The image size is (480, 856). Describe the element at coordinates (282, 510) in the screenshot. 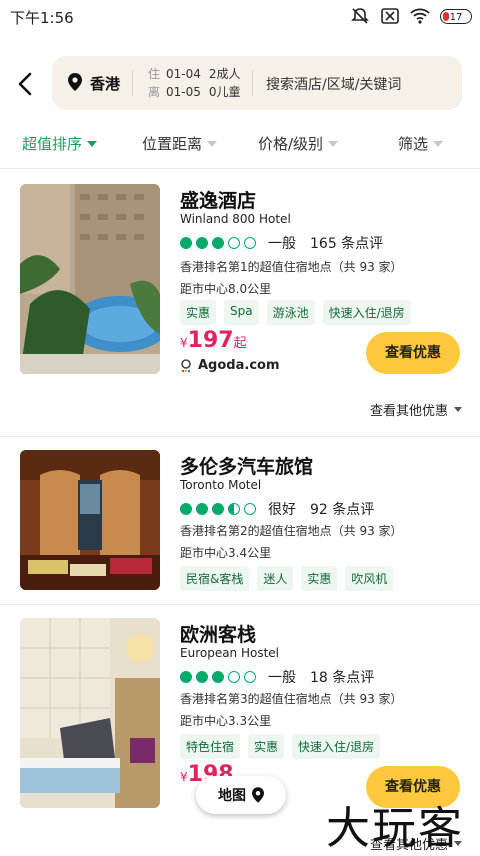

I see `rating-level: 很好` at that location.